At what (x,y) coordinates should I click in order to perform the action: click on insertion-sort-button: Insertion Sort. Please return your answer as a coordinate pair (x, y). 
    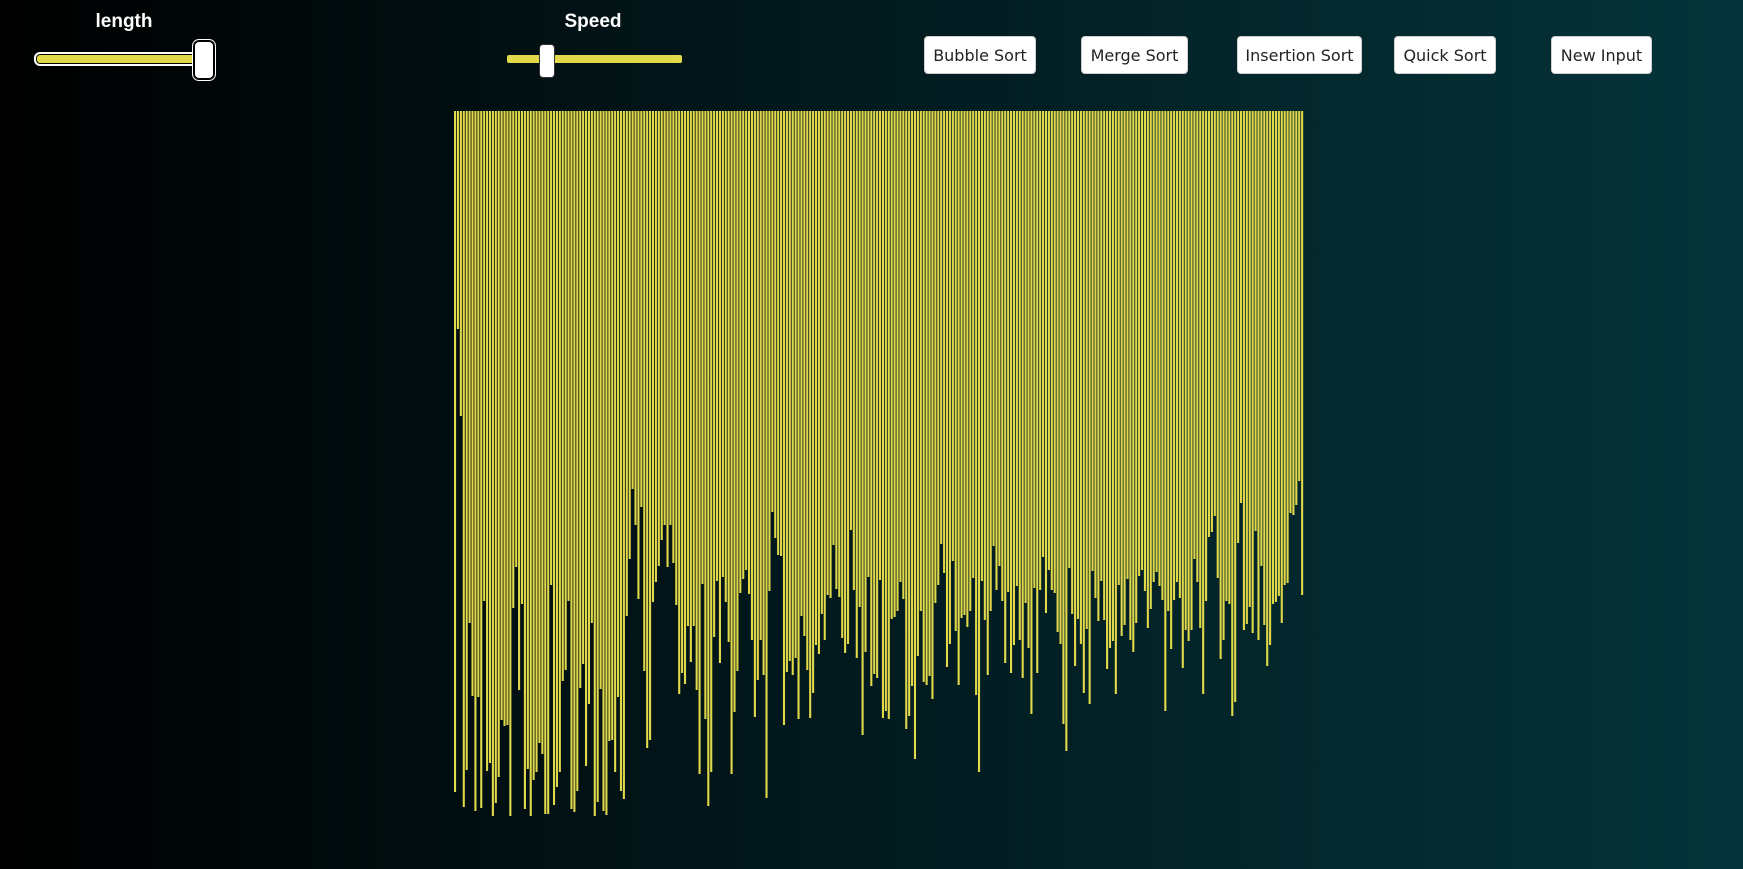
    Looking at the image, I should click on (1299, 55).